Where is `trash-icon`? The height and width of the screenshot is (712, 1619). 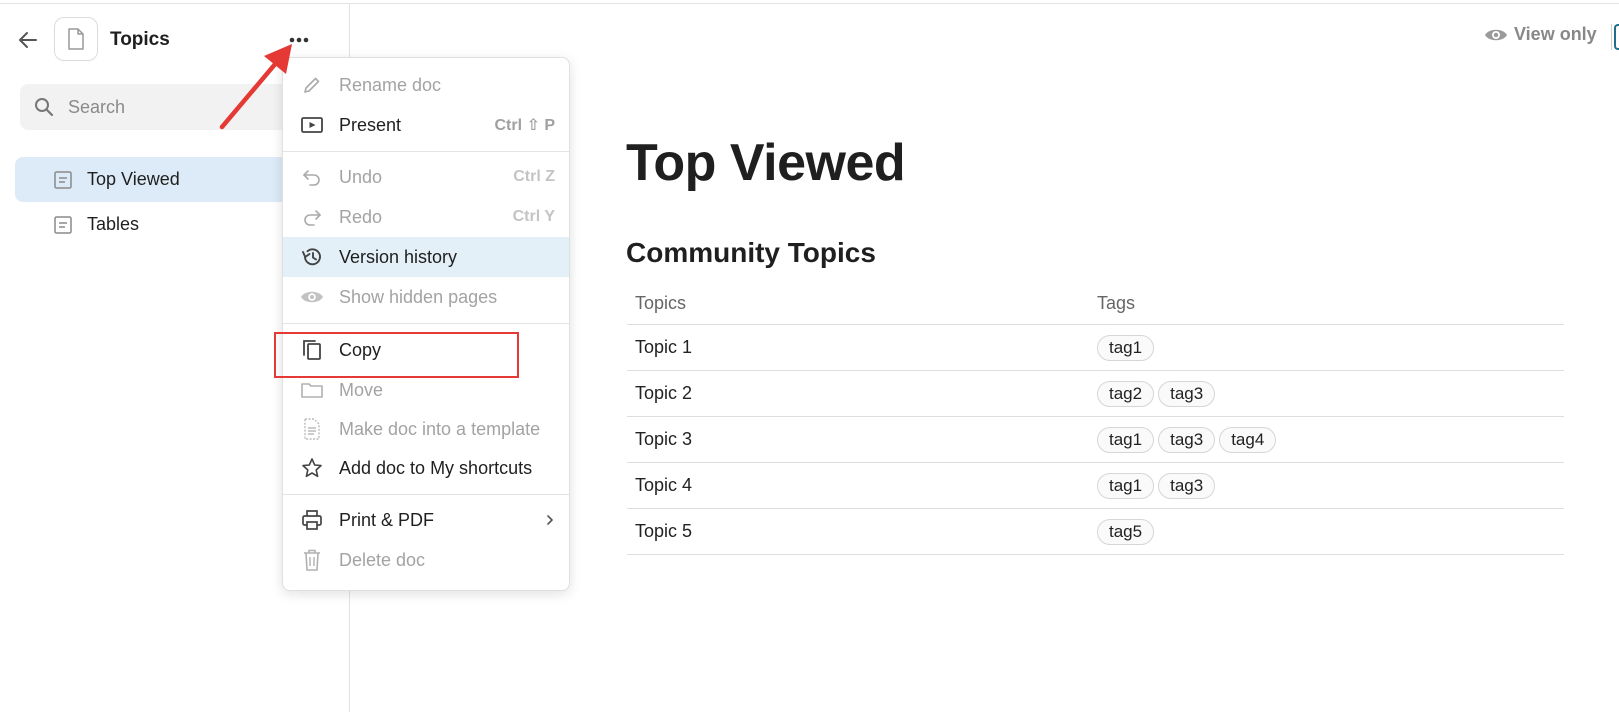 trash-icon is located at coordinates (312, 560).